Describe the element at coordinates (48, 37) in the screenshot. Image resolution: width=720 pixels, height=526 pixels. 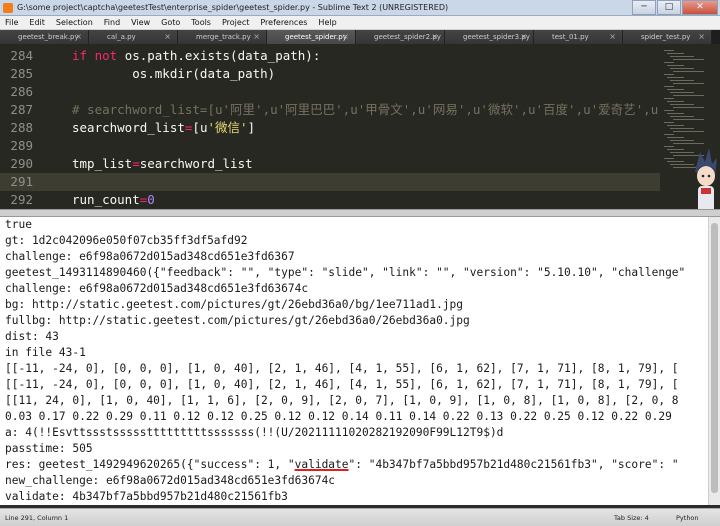
I see `tab-label: geetest_break.py` at that location.